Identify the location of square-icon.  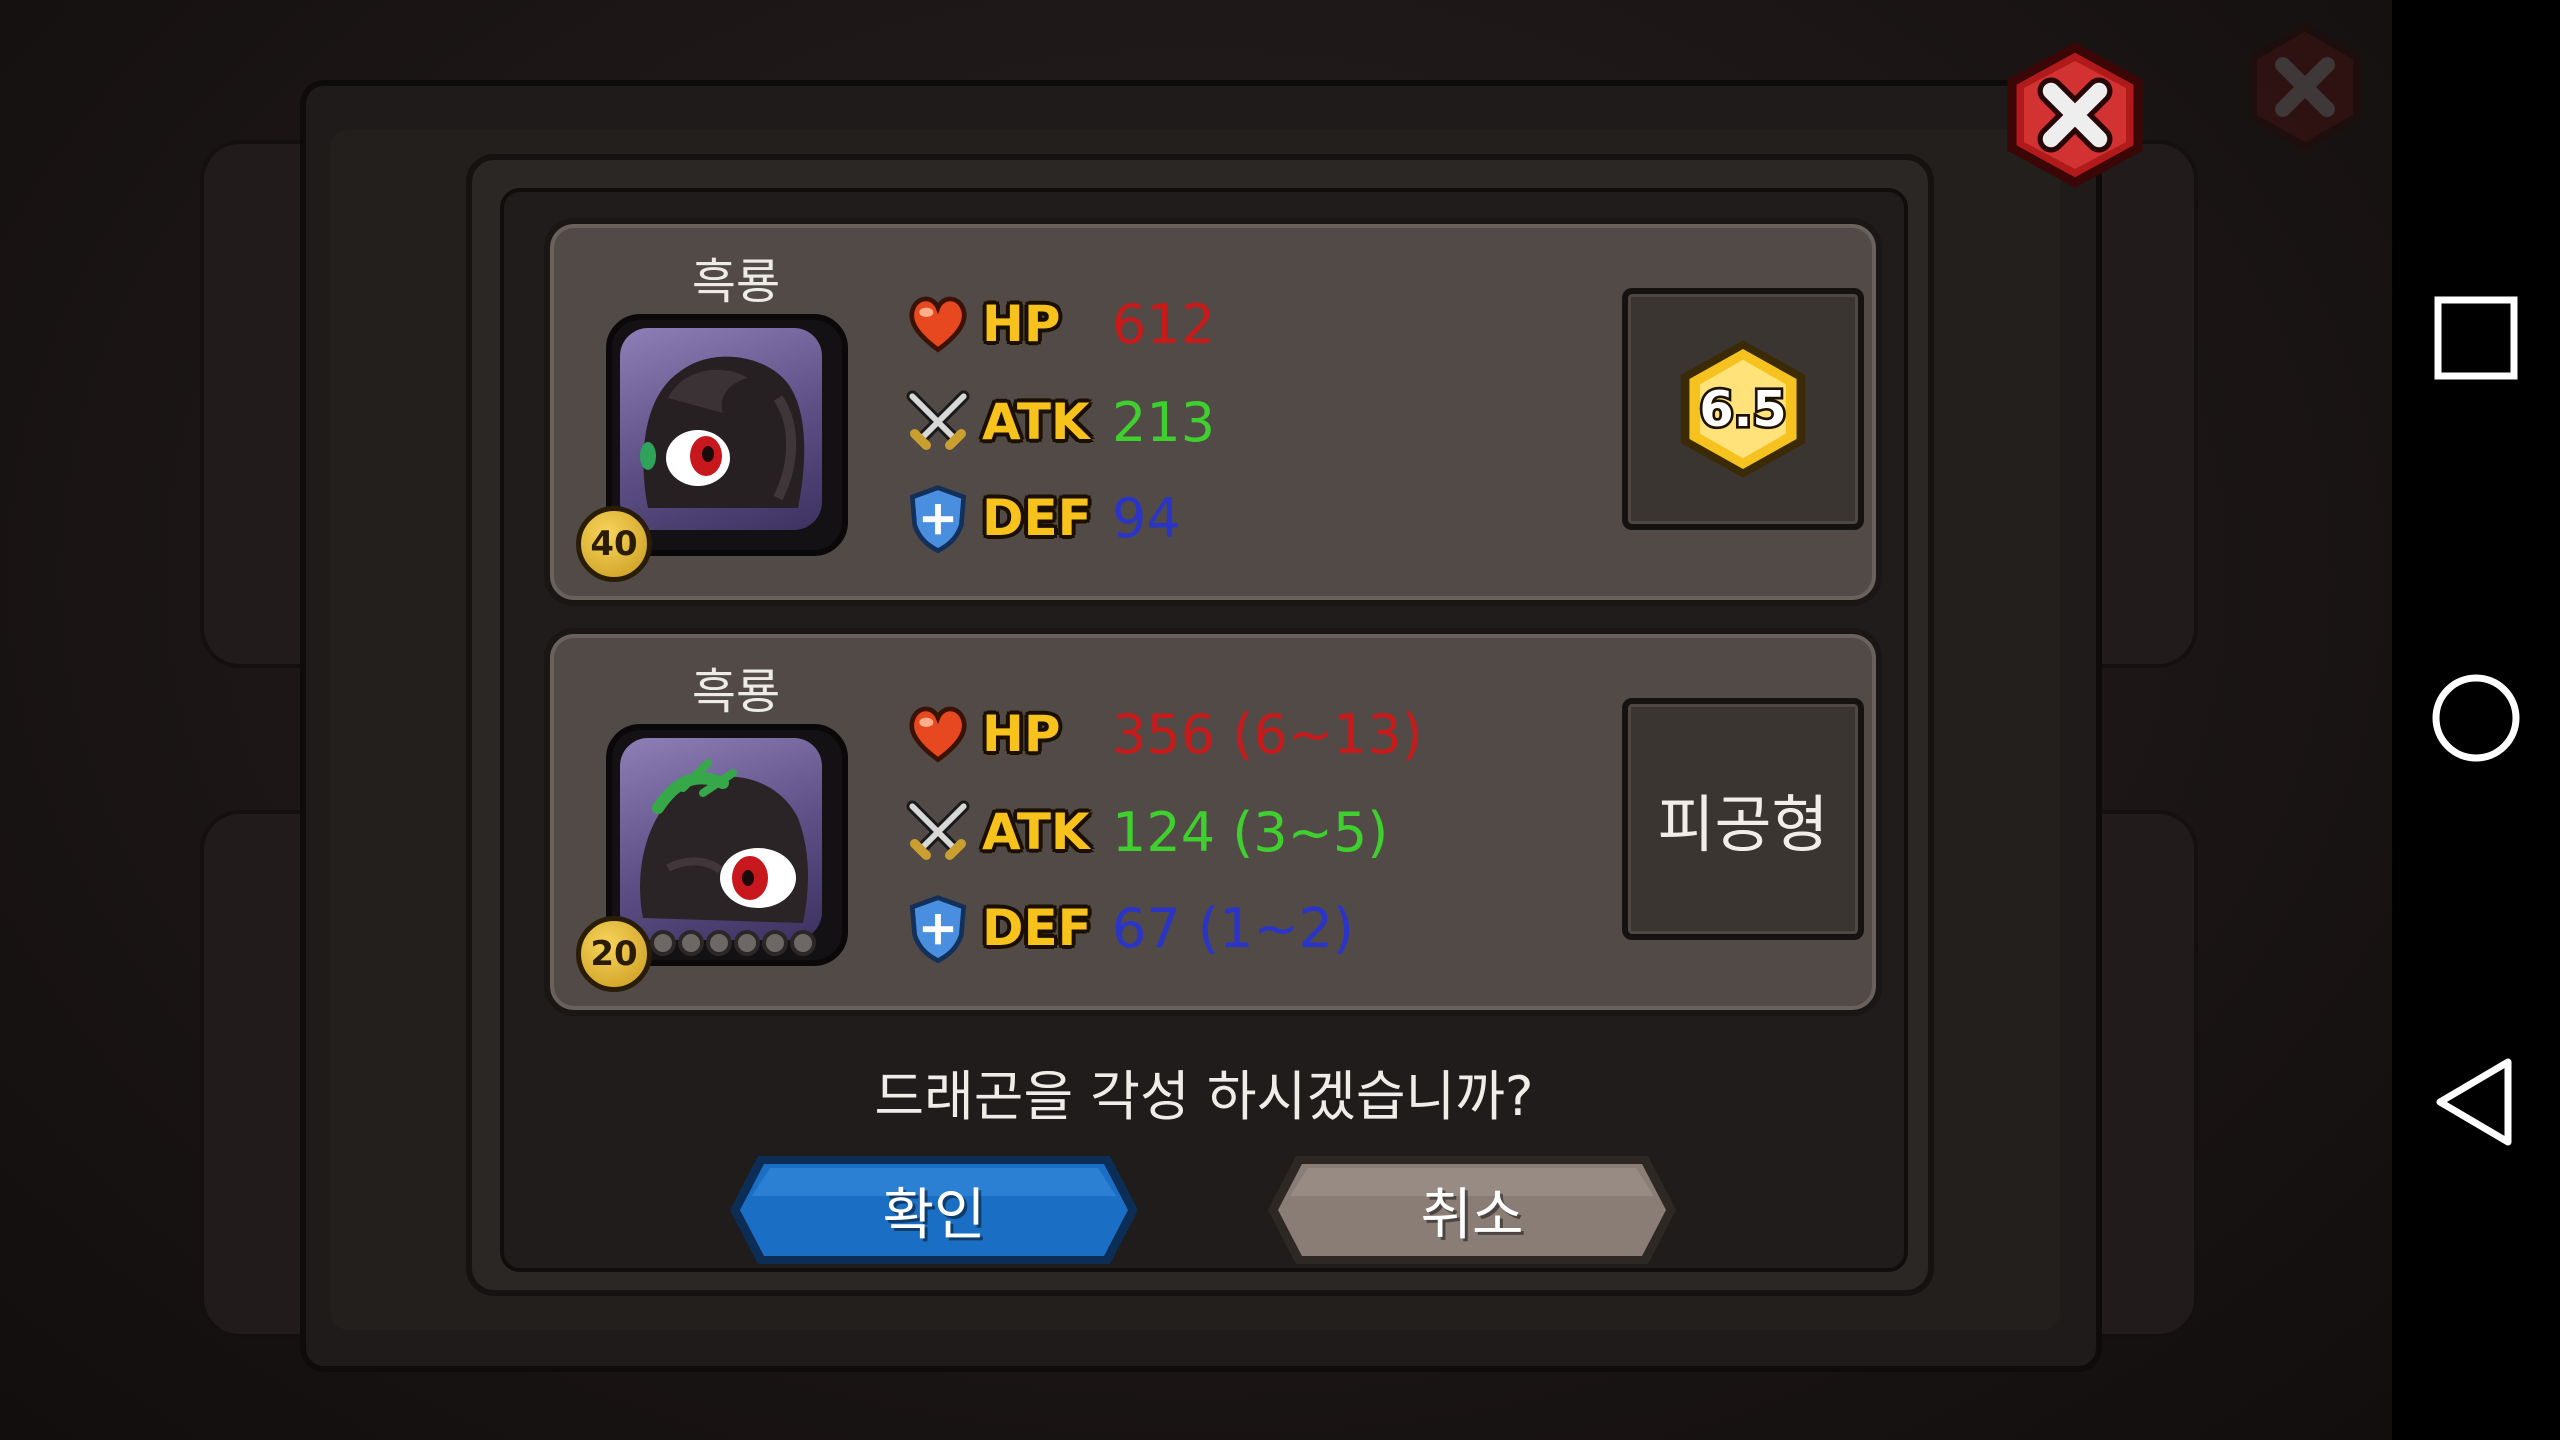
(2476, 338).